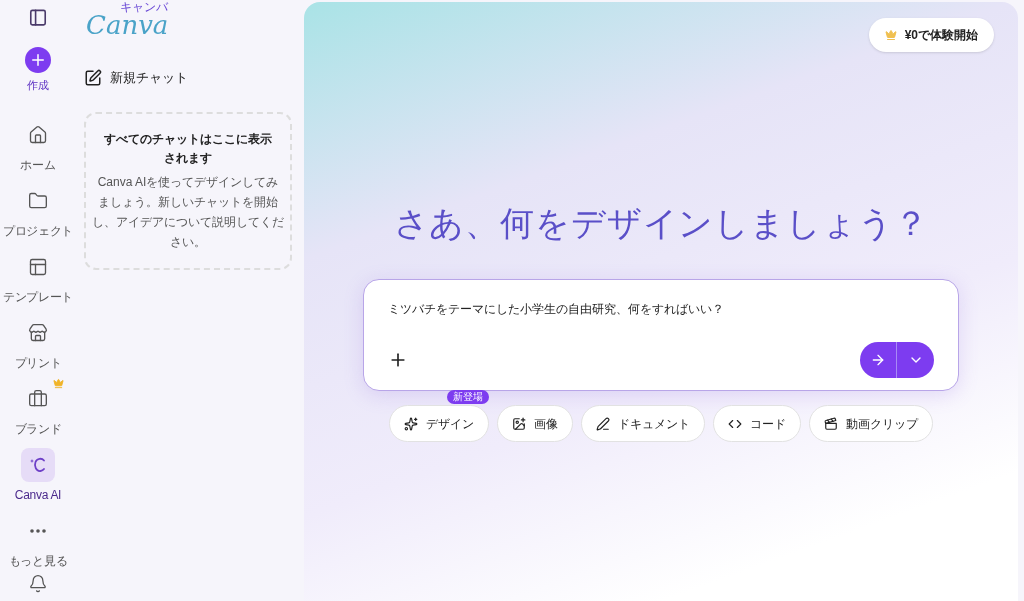  What do you see at coordinates (871, 423) in the screenshot?
I see `mode-chip: 動画クリップ` at bounding box center [871, 423].